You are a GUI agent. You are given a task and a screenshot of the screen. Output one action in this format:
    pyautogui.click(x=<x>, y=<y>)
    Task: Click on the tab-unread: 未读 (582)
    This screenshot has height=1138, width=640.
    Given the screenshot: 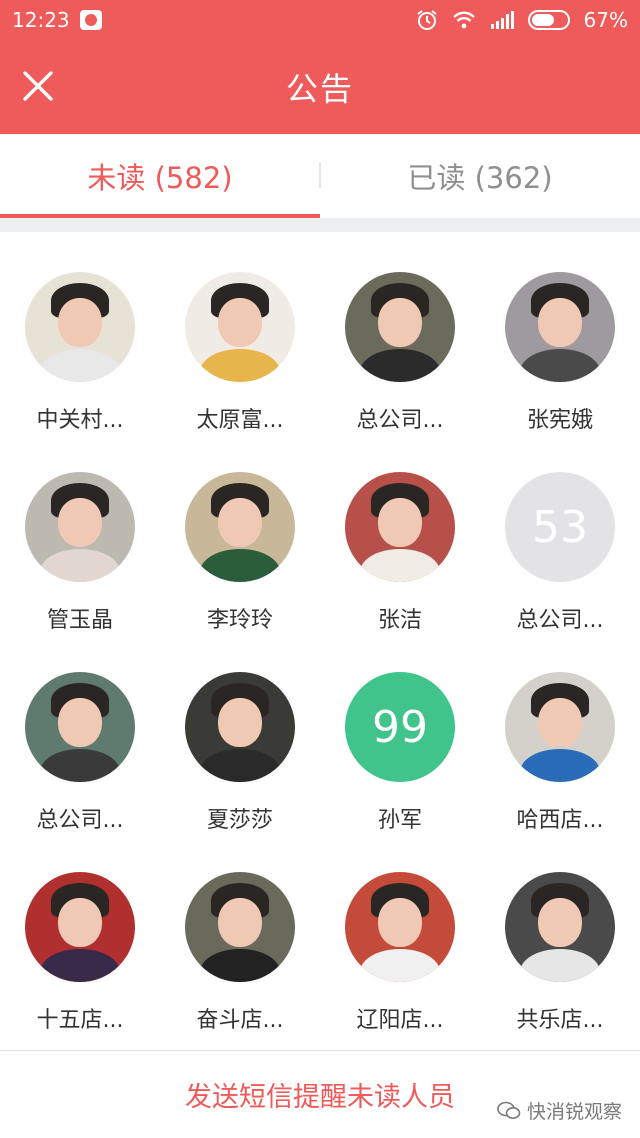 What is the action you would take?
    pyautogui.click(x=160, y=176)
    